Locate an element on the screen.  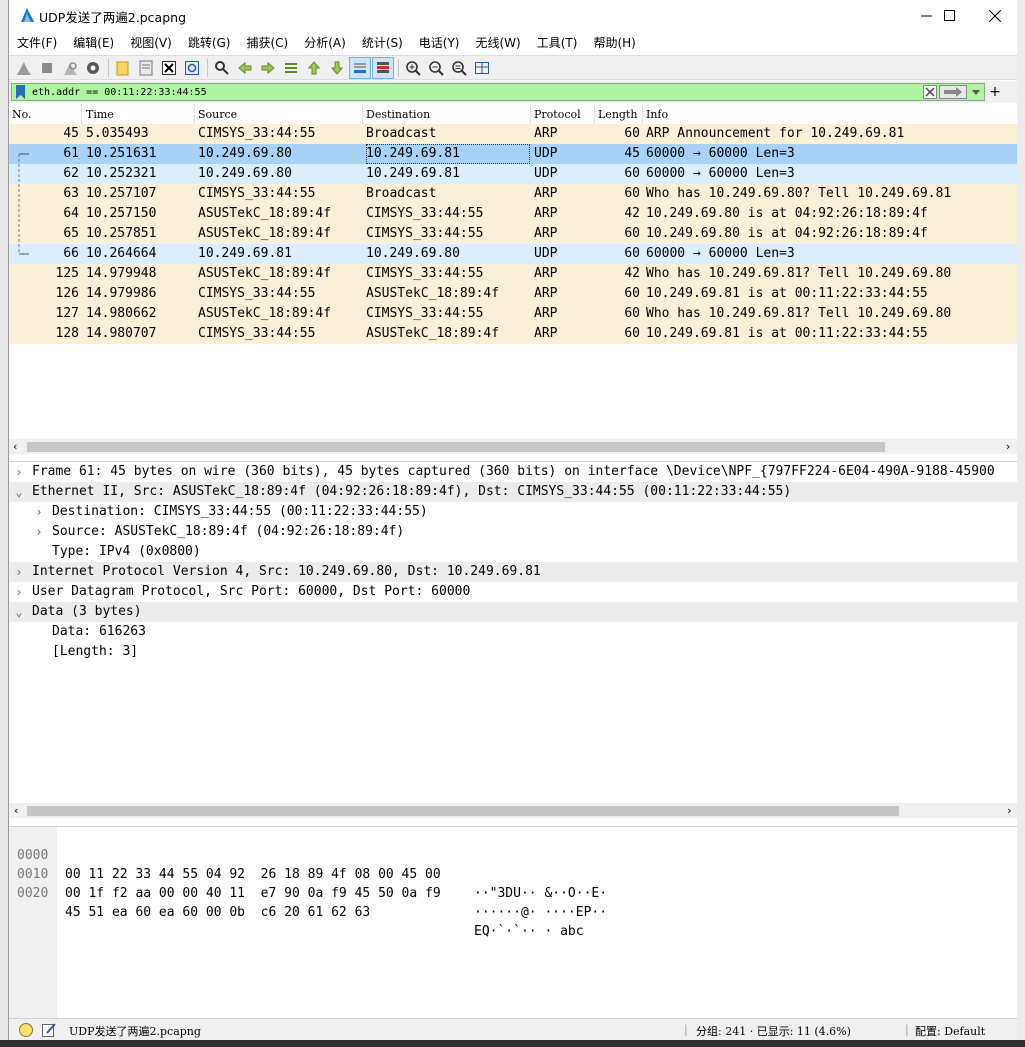
autoscroll-button is located at coordinates (360, 67).